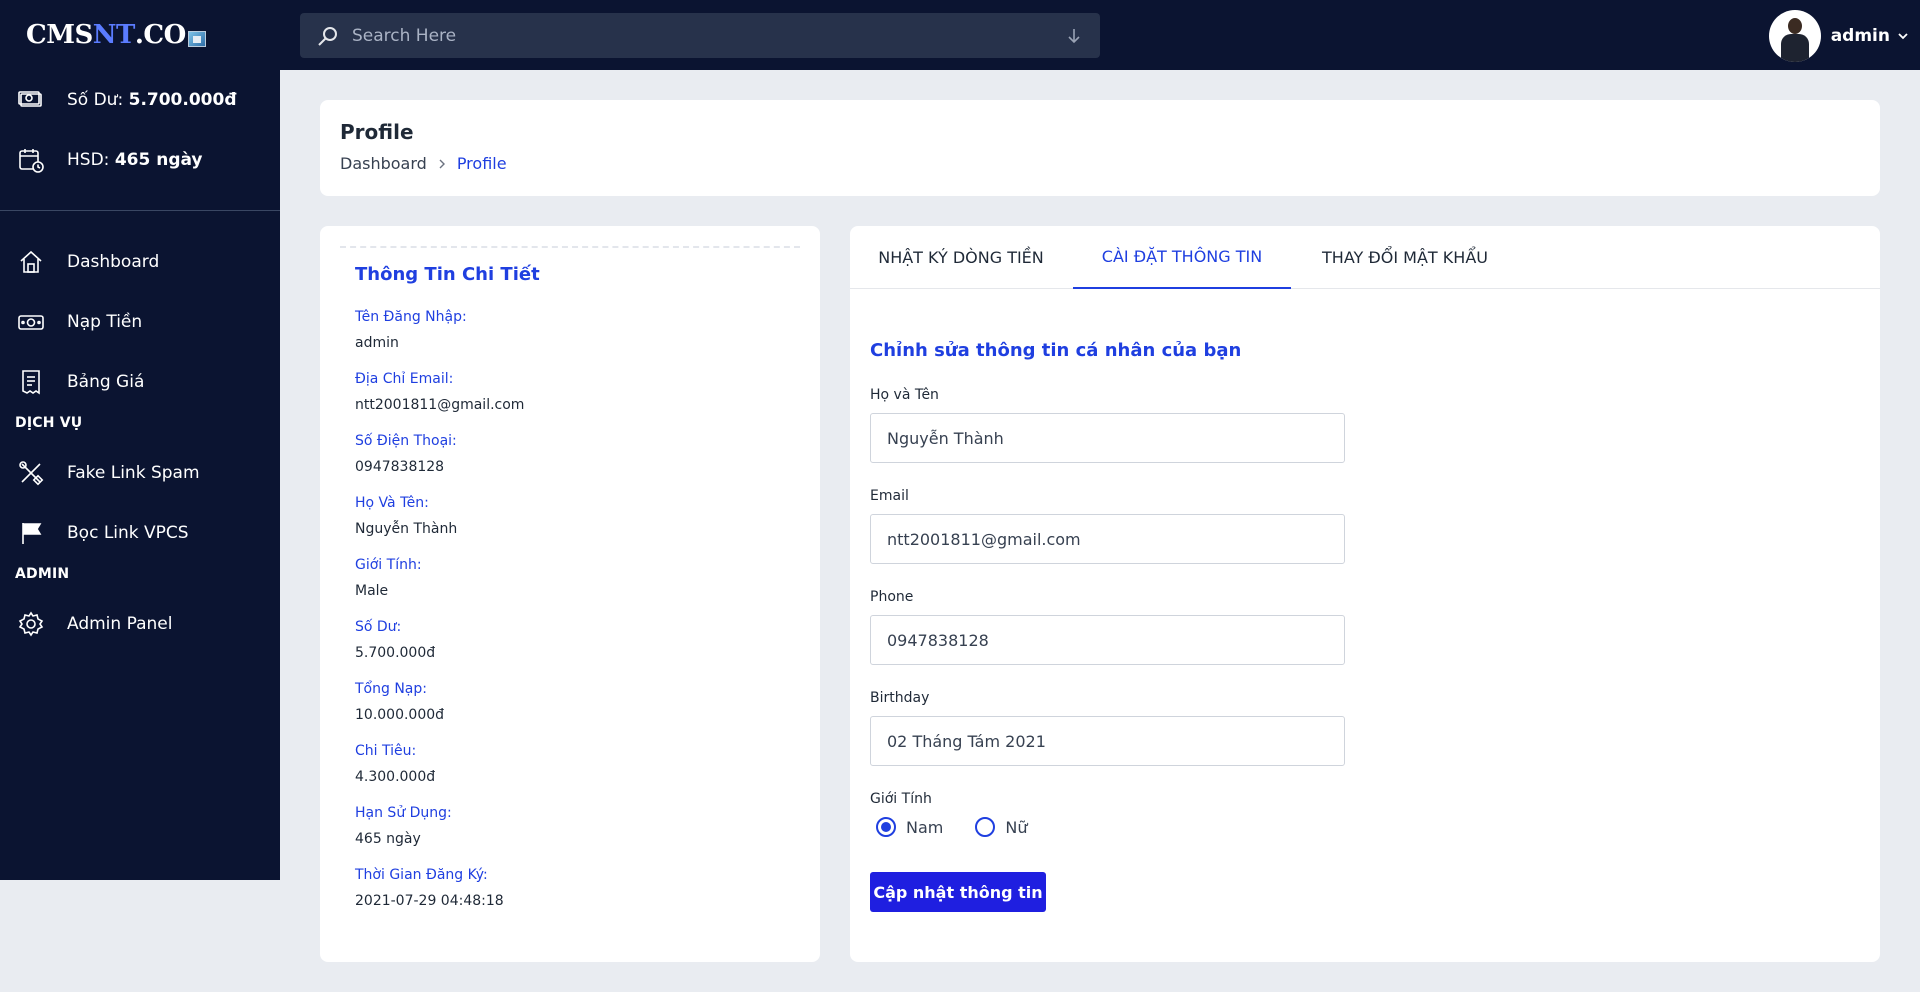 The image size is (1920, 992). Describe the element at coordinates (1056, 350) in the screenshot. I see `form-title: Chỉnh sửa thông tin cá nhân của bạn` at that location.